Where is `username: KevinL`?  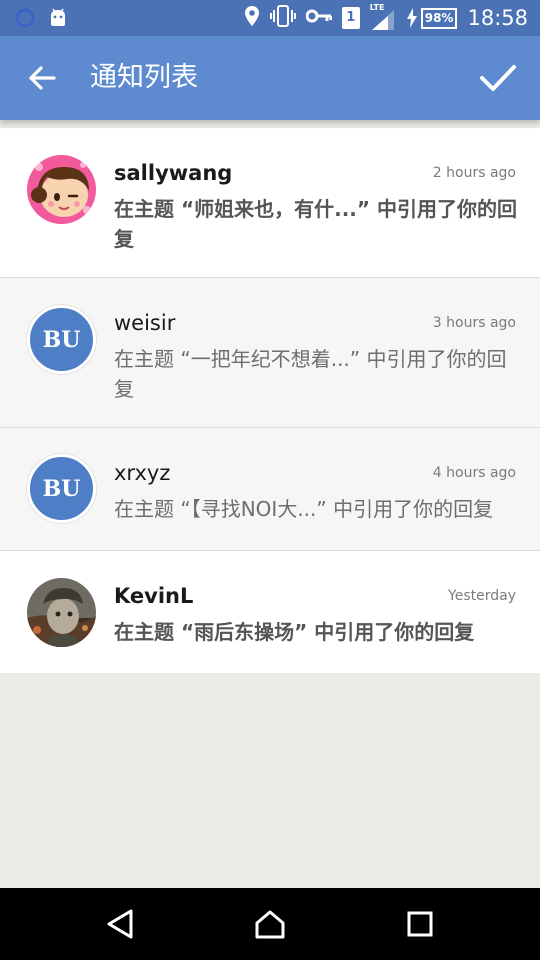
username: KevinL is located at coordinates (154, 596).